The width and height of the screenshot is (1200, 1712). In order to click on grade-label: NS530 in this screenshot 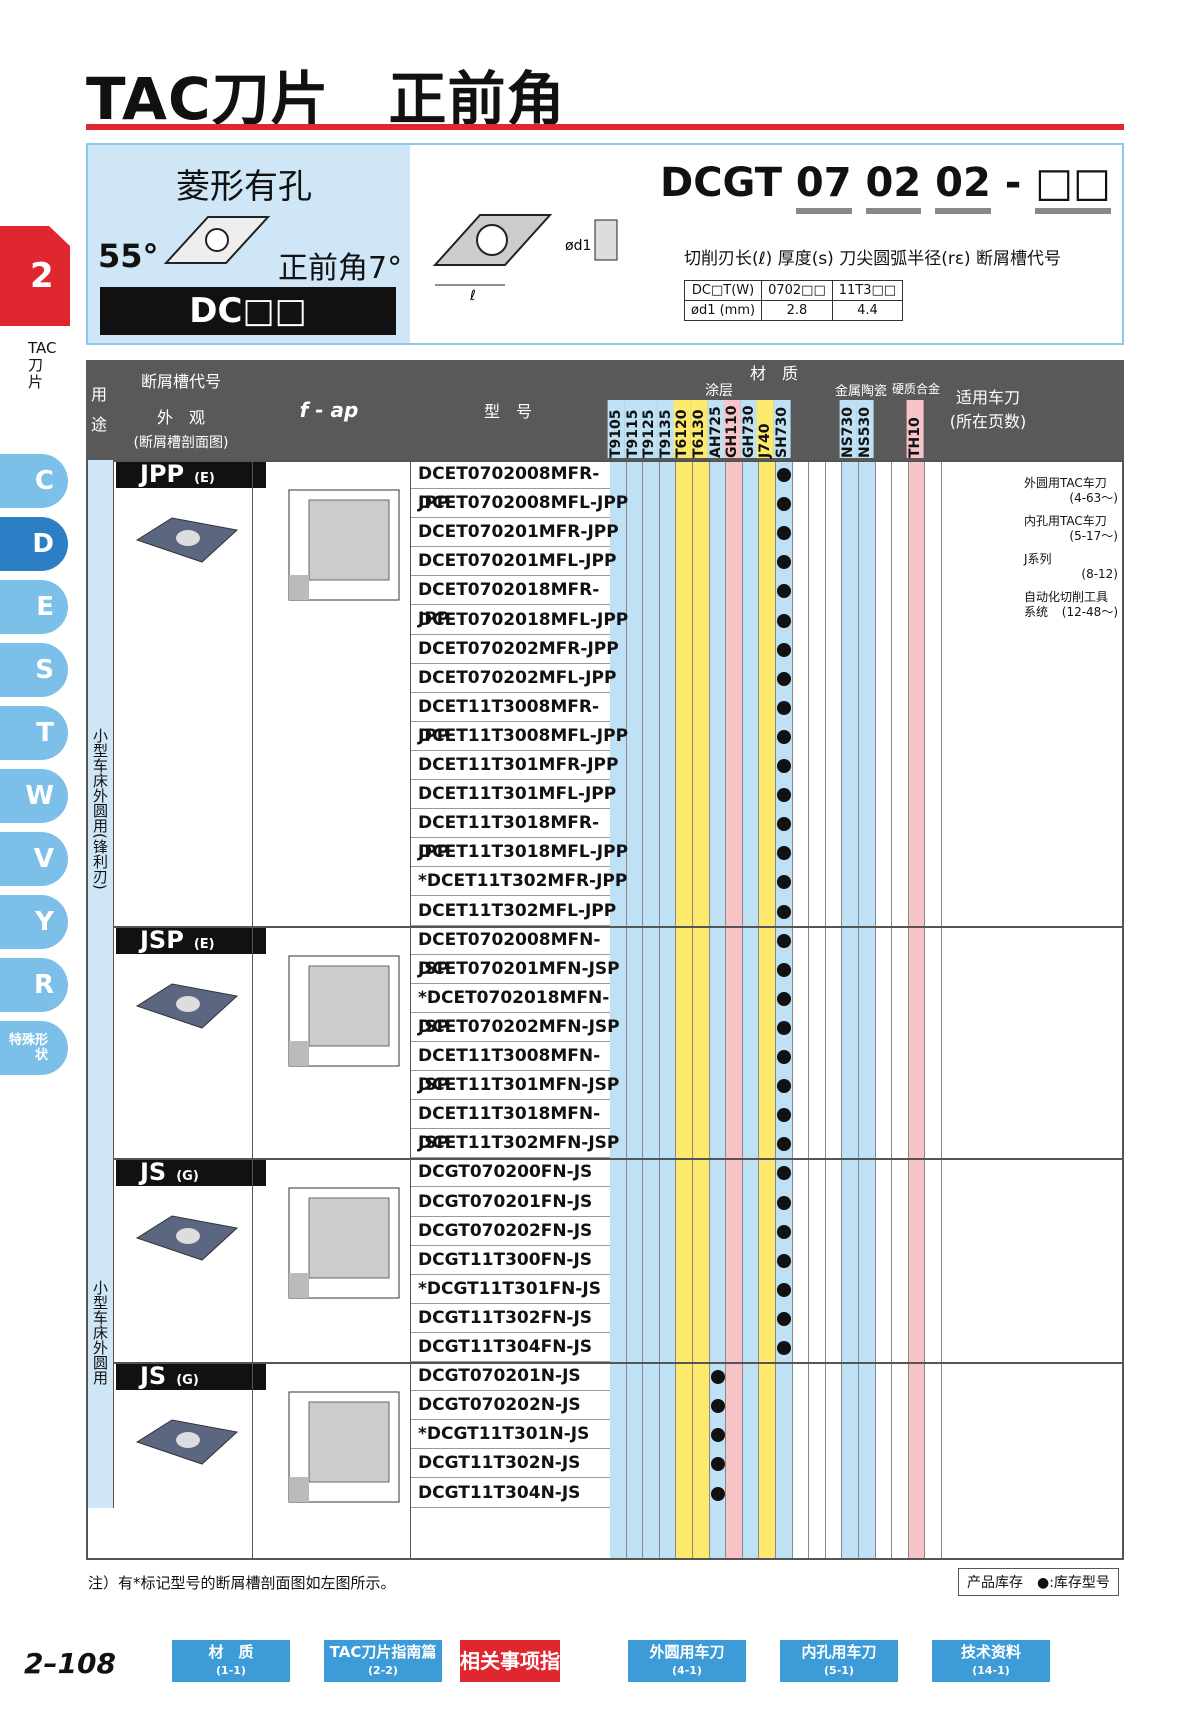, I will do `click(865, 429)`.